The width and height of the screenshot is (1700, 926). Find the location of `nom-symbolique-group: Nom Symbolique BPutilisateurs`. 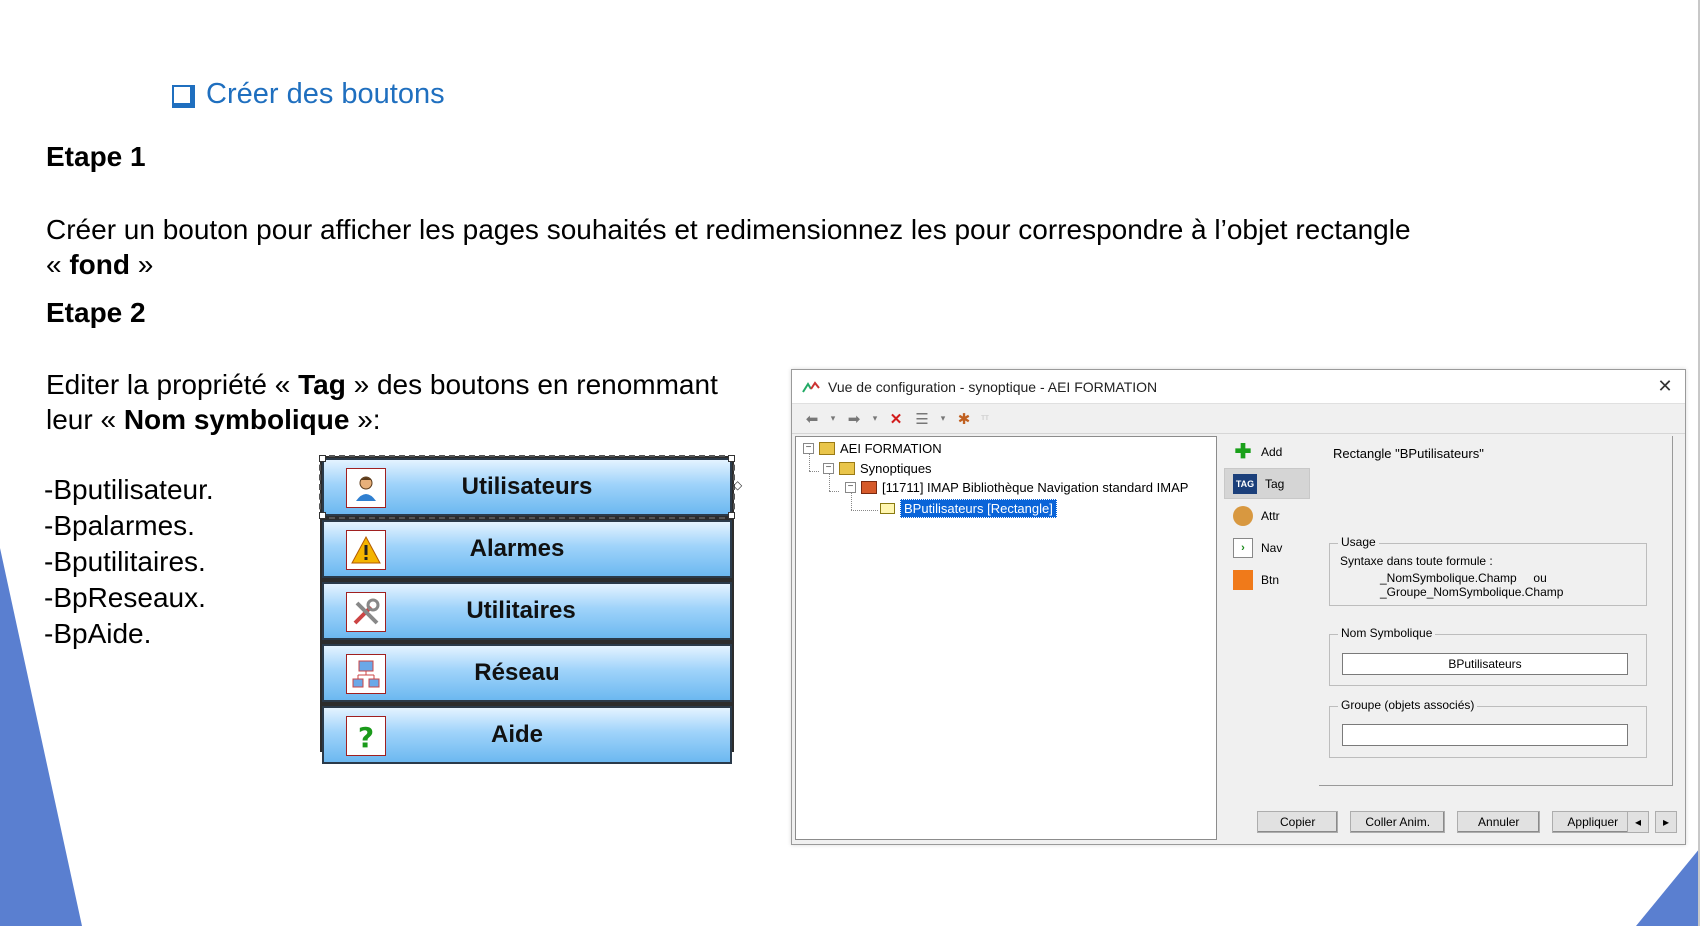

nom-symbolique-group: Nom Symbolique BPutilisateurs is located at coordinates (1488, 656).